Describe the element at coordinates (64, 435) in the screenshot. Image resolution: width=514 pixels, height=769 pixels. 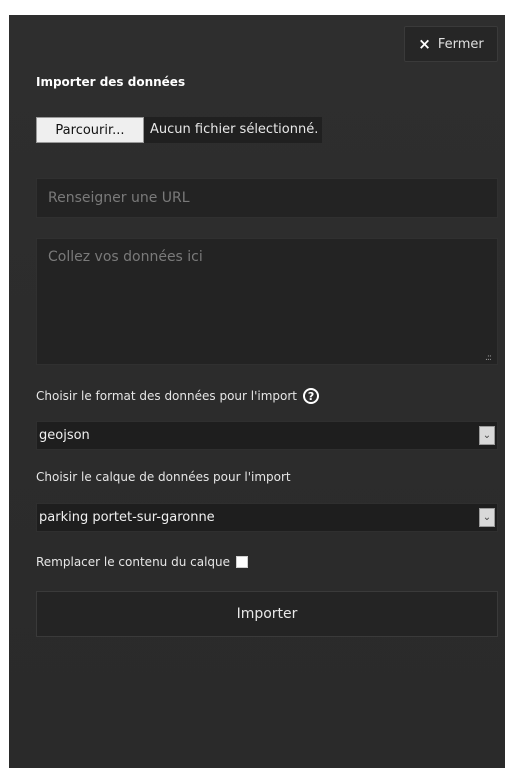
I see `format-select-value: geojson` at that location.